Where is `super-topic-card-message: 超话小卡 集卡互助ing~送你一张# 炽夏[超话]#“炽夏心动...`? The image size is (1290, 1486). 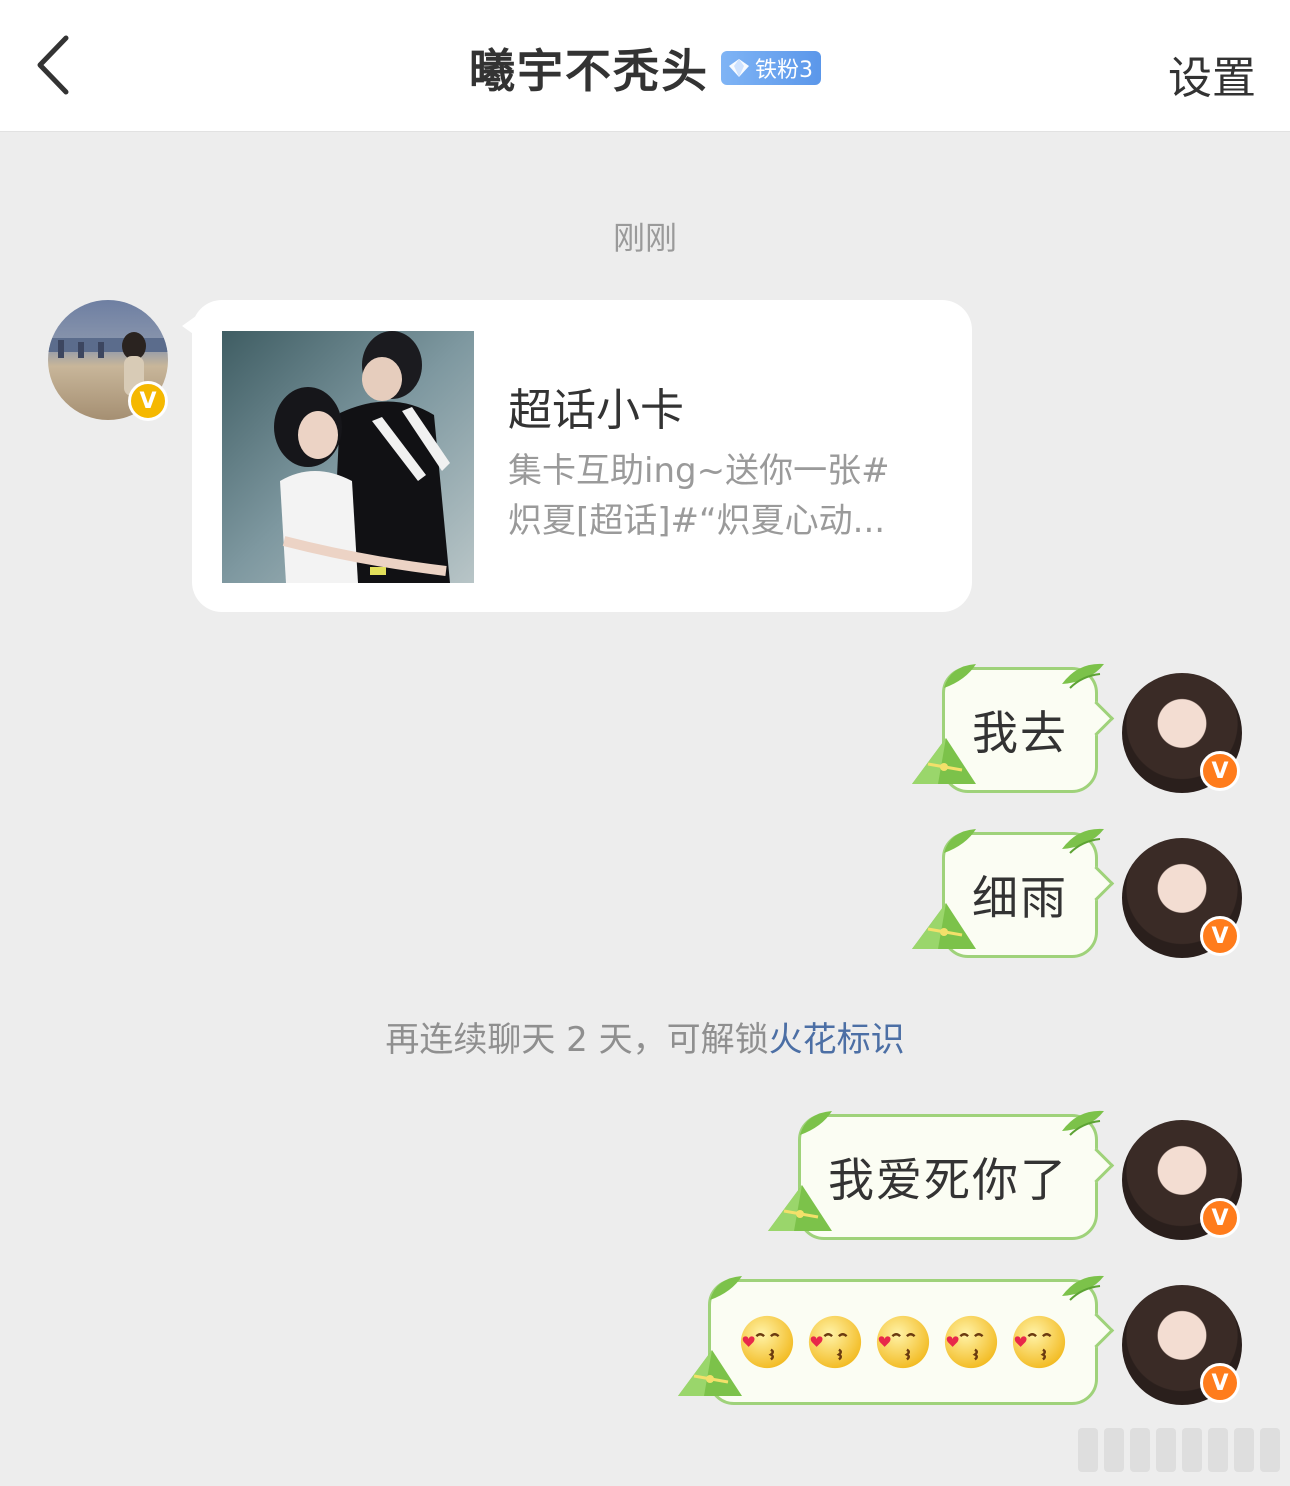 super-topic-card-message: 超话小卡 集卡互助ing~送你一张# 炽夏[超话]#“炽夏心动... is located at coordinates (577, 456).